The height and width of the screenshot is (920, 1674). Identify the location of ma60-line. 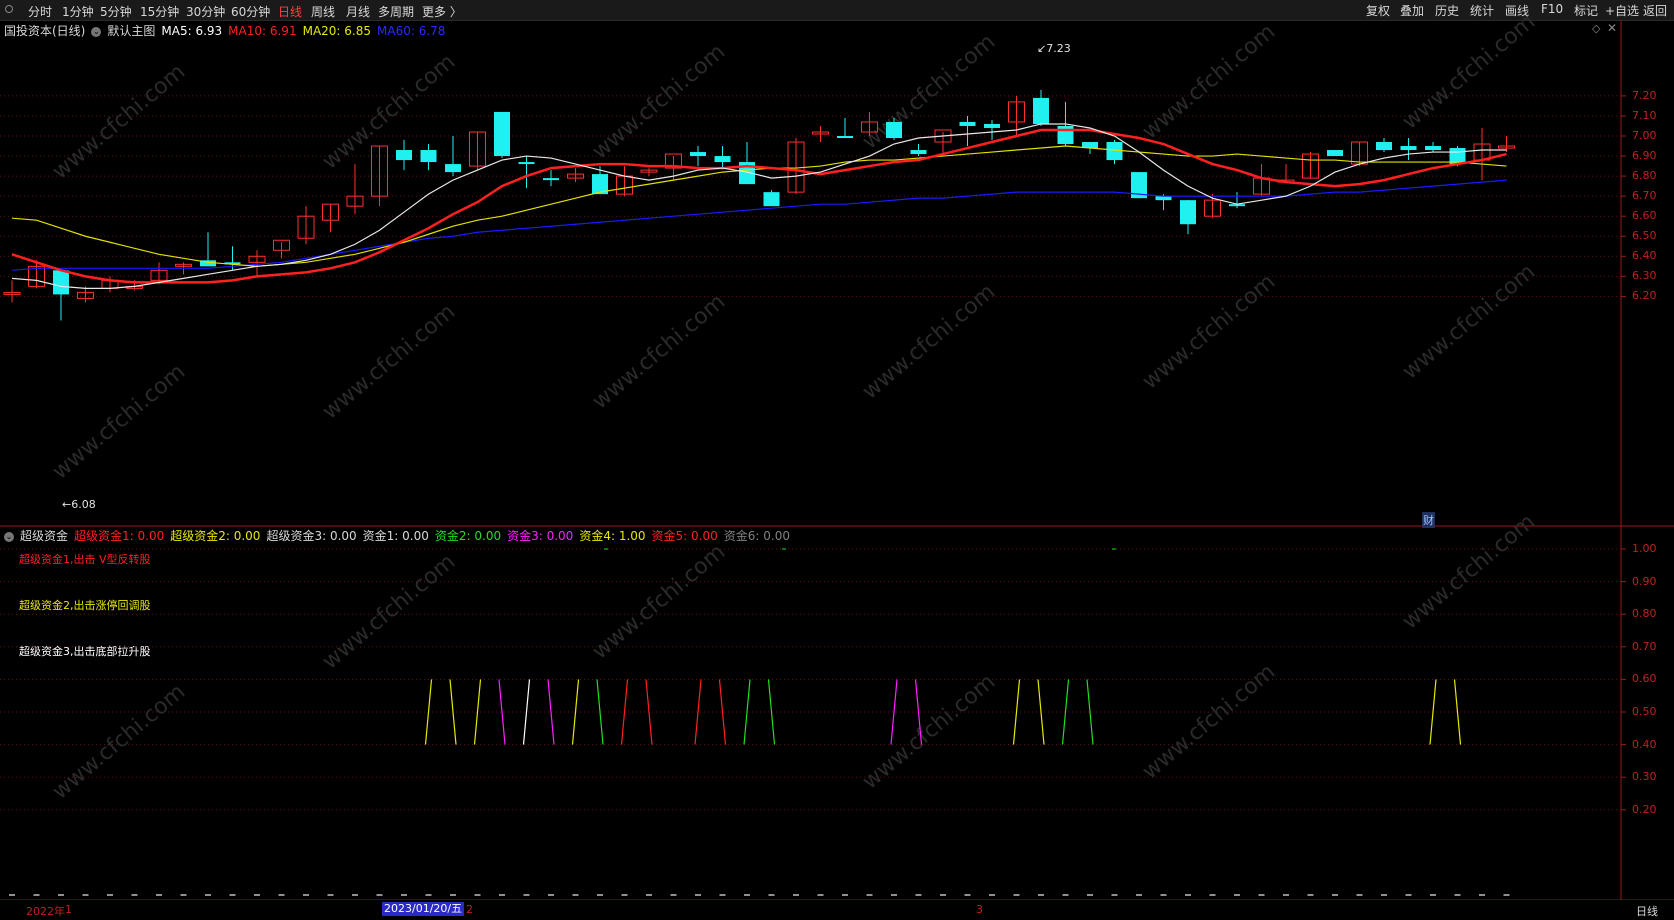
(759, 225).